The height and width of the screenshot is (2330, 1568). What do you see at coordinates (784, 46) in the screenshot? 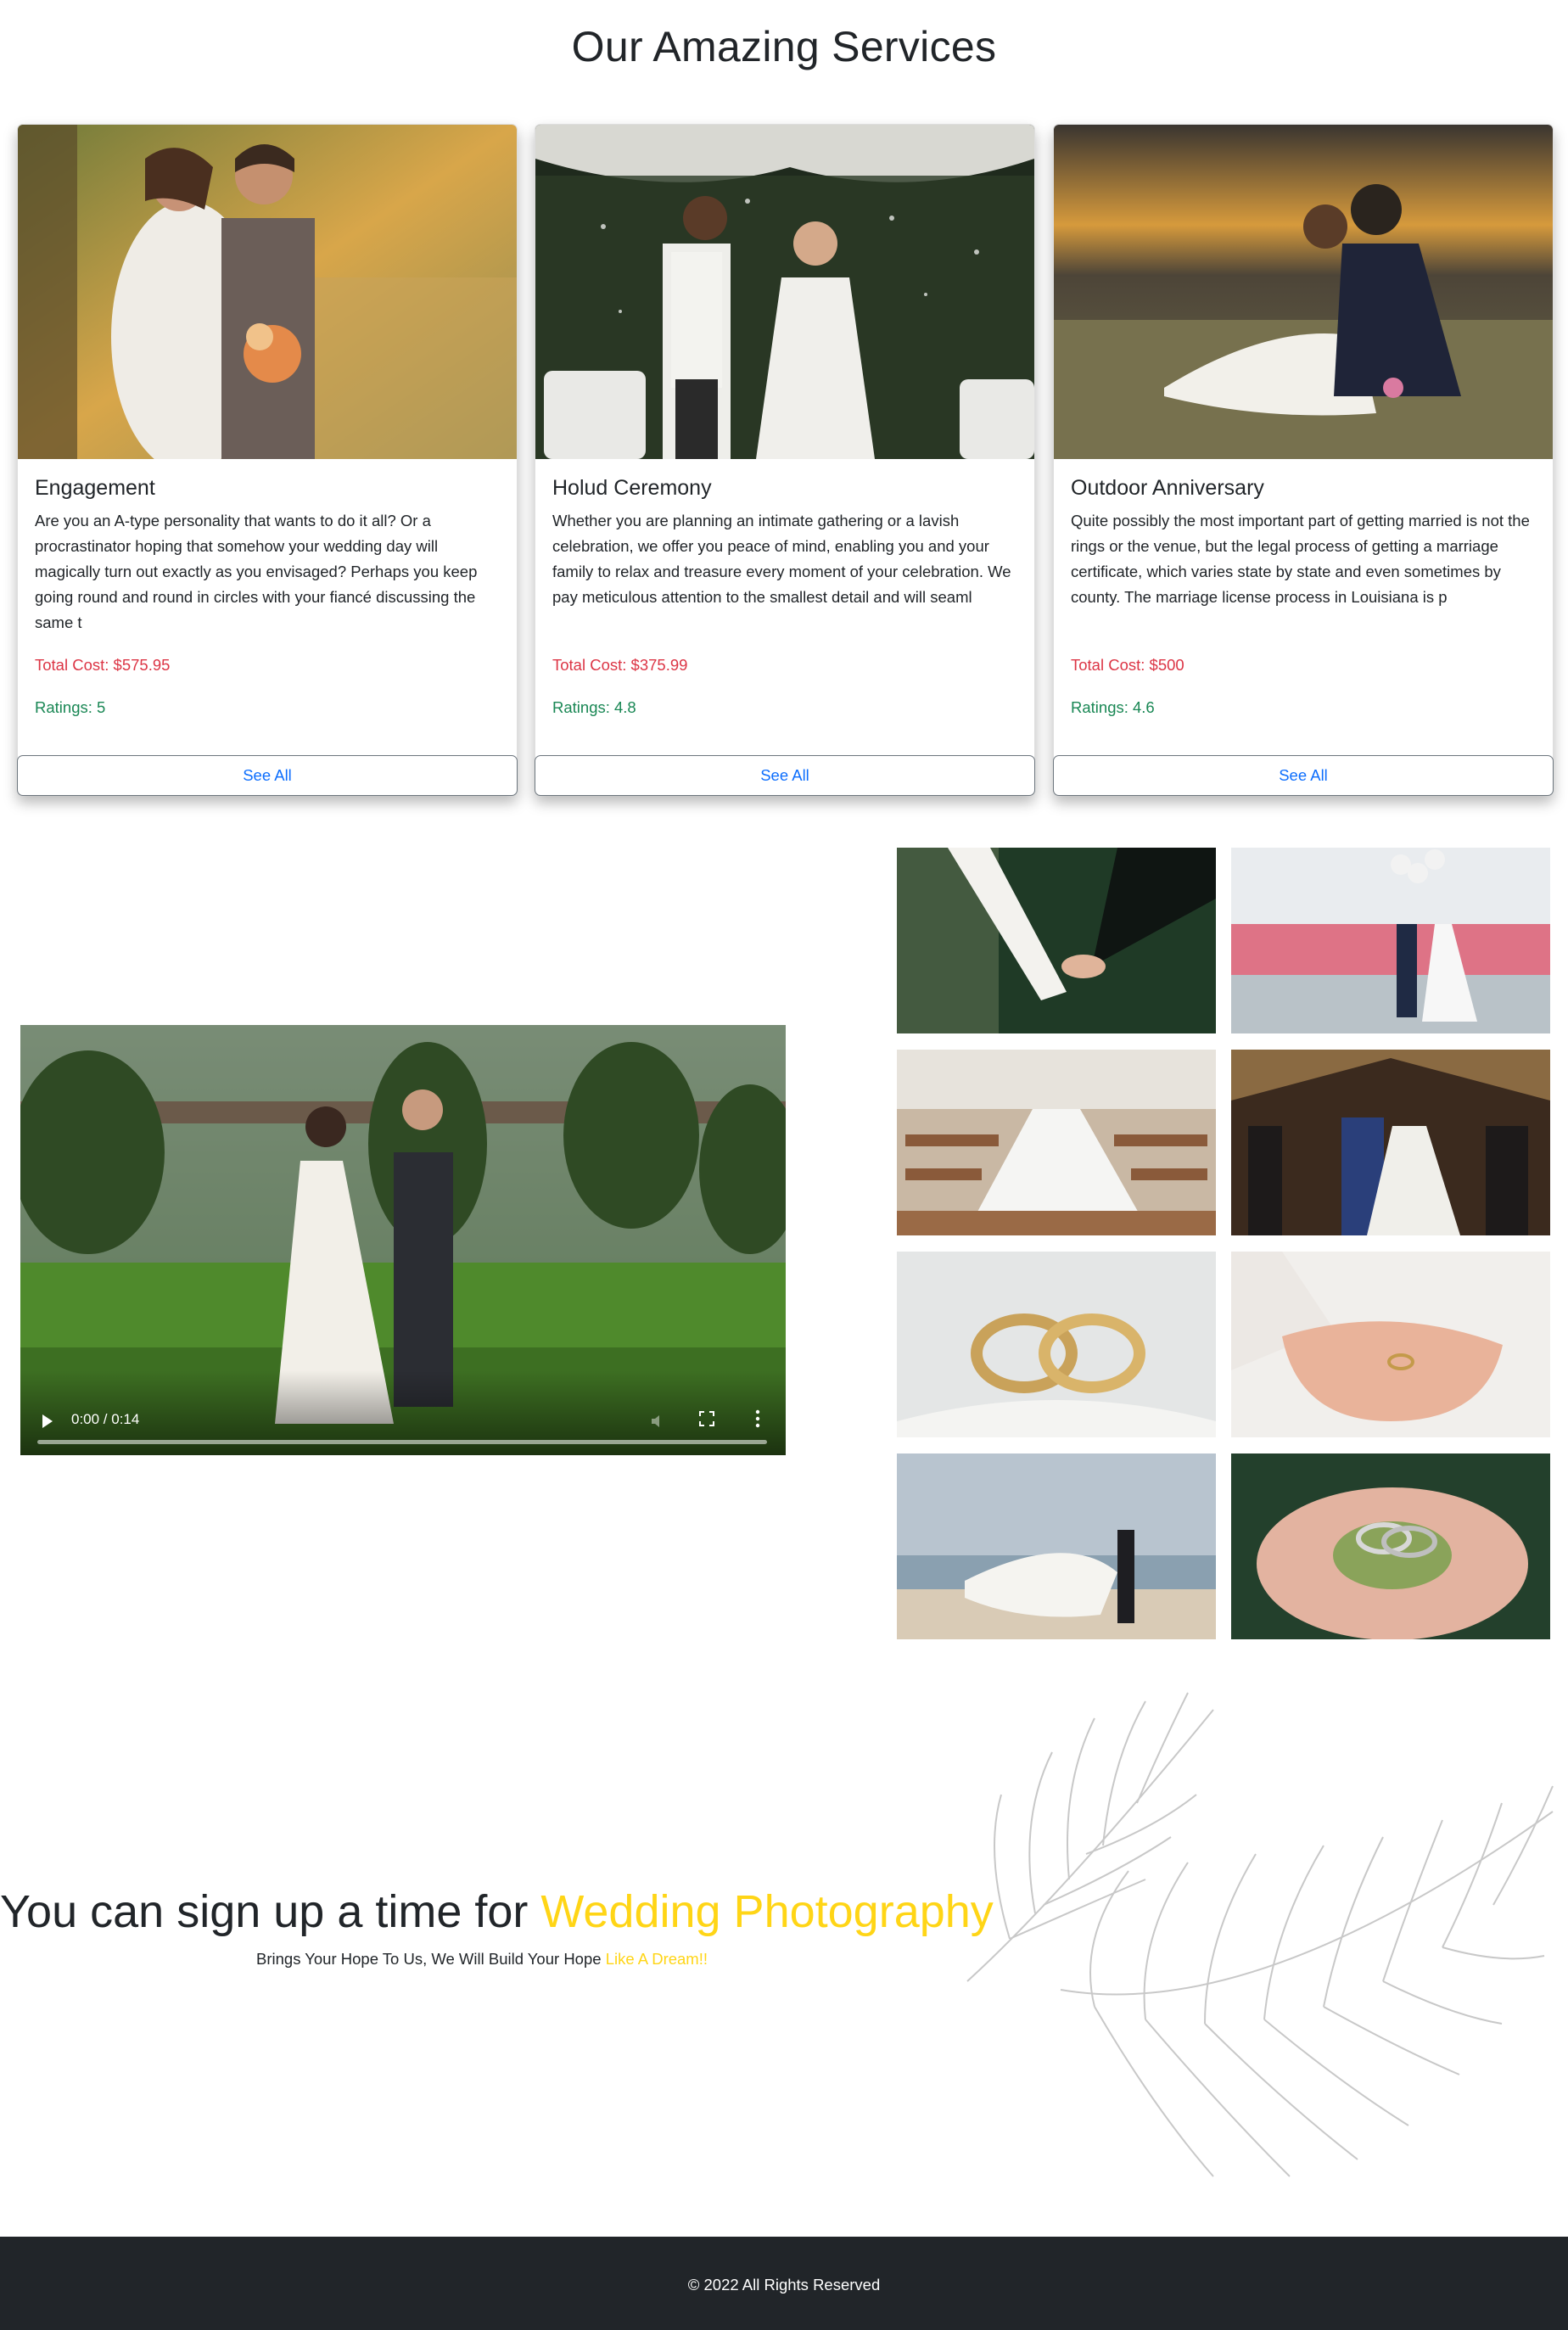
I see `services-heading: Our Amazing Services` at bounding box center [784, 46].